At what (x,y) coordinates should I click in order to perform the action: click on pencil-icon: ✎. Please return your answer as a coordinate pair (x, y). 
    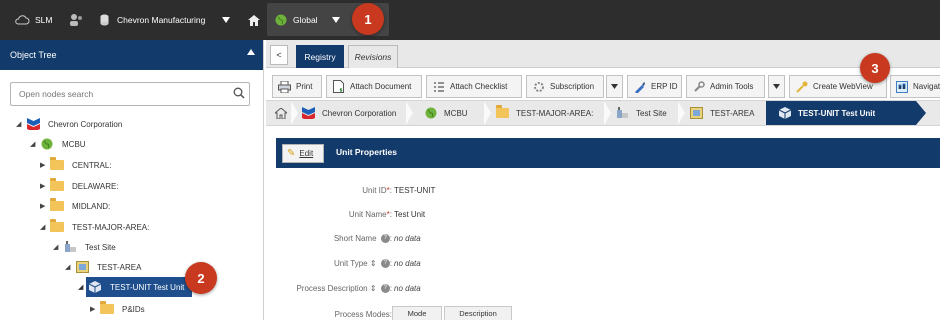
    Looking at the image, I should click on (291, 153).